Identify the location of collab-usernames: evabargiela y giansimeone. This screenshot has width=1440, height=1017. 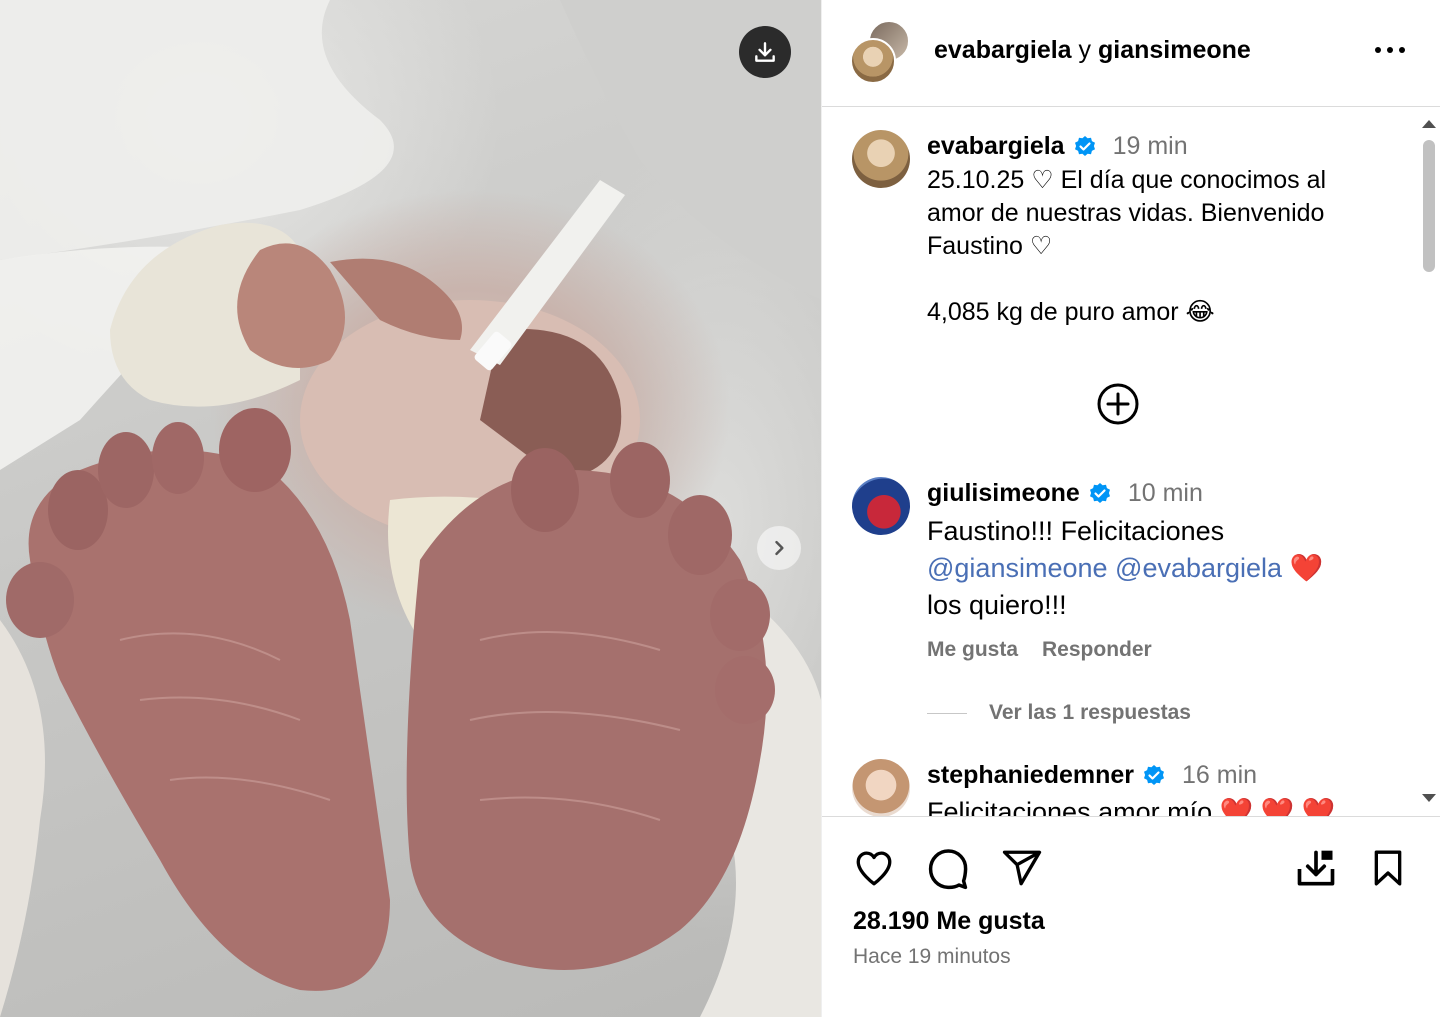
(1092, 50).